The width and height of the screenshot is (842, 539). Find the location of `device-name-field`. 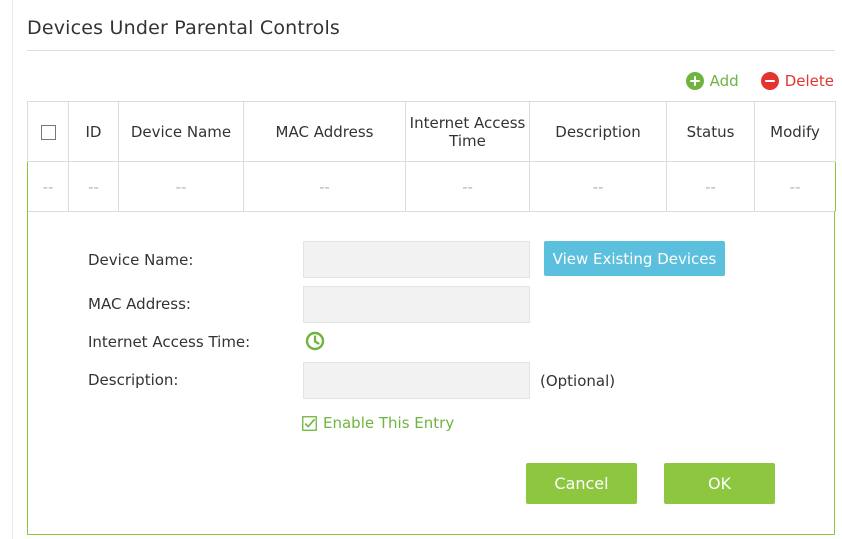

device-name-field is located at coordinates (416, 259).